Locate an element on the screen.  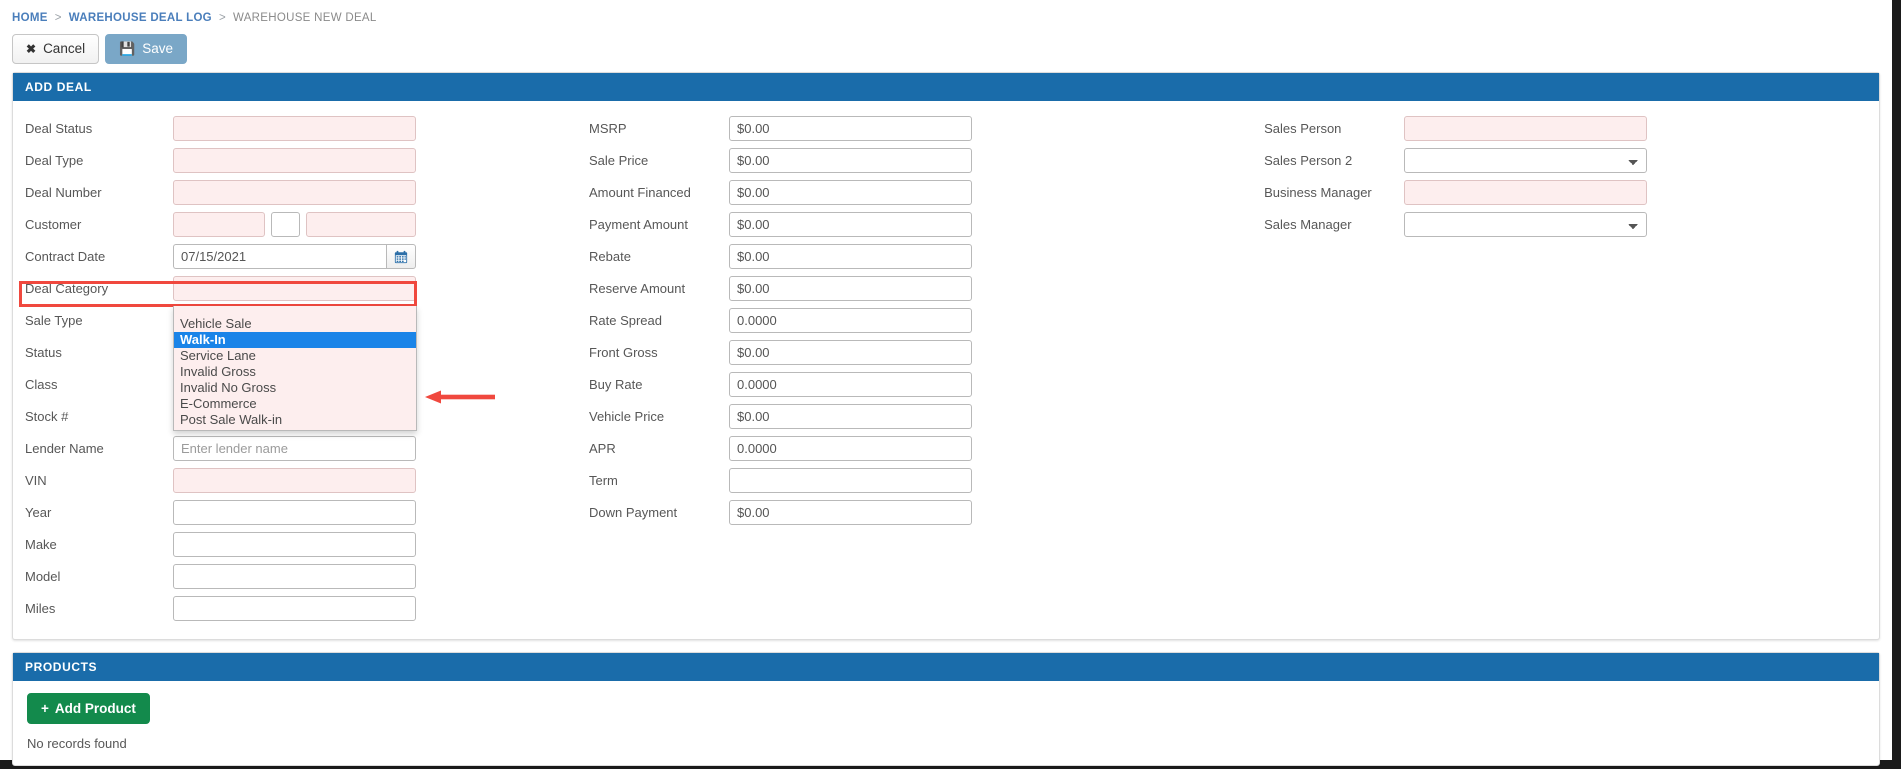
label-msrp: MSRP is located at coordinates (608, 128).